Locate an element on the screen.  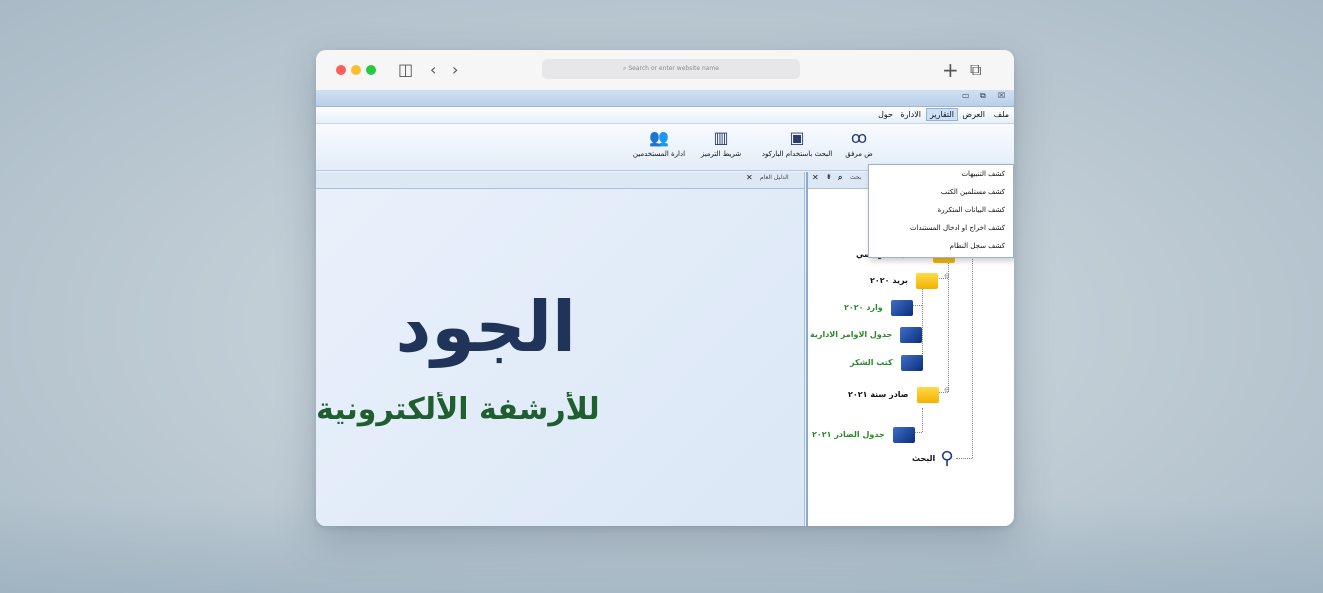
tool-barcode-search: ▣ البحث باستخدام الباركود is located at coordinates (797, 143).